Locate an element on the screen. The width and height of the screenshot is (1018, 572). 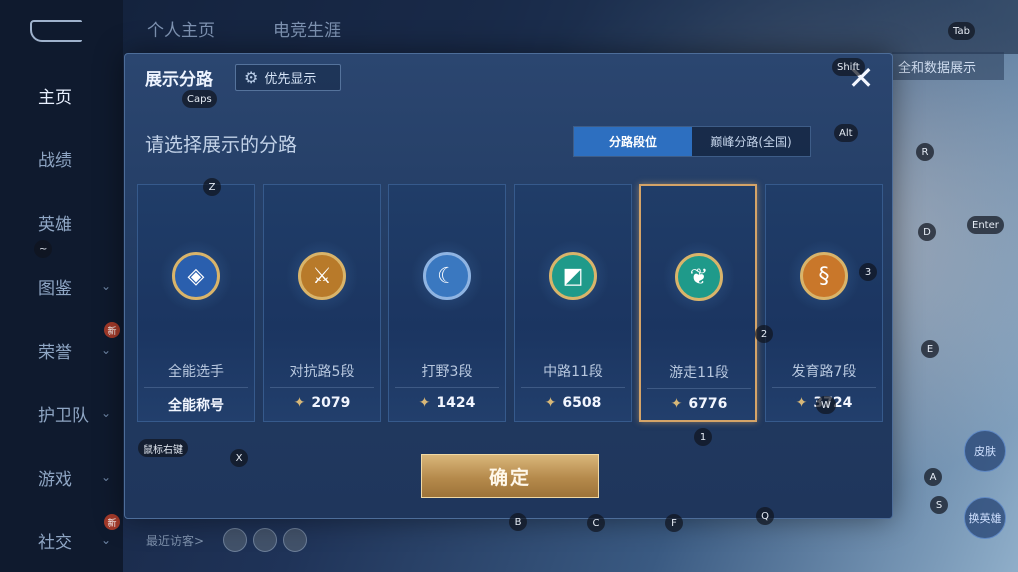
sidebar-item-label: 护卫队 is located at coordinates (63, 415).